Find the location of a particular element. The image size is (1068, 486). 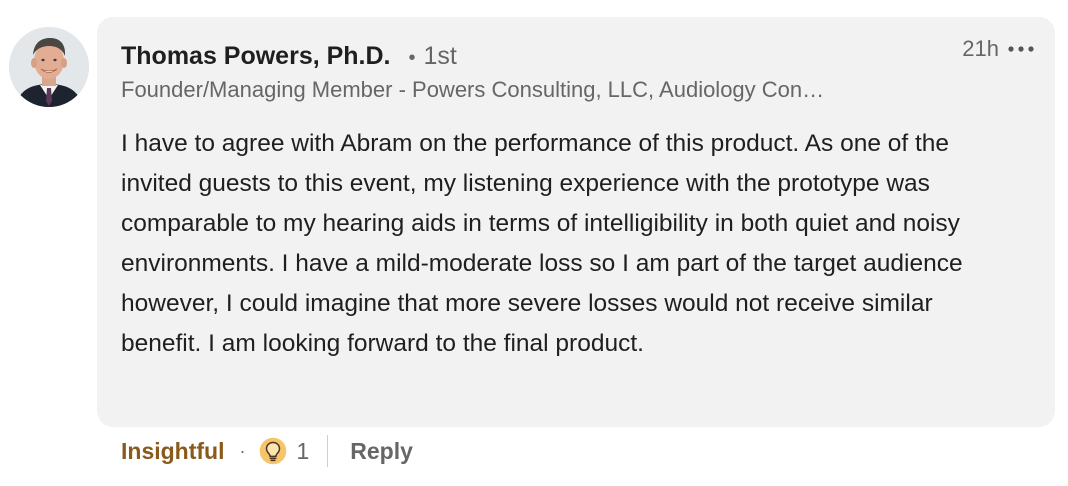

connection-degree-label: 1st is located at coordinates (440, 55).